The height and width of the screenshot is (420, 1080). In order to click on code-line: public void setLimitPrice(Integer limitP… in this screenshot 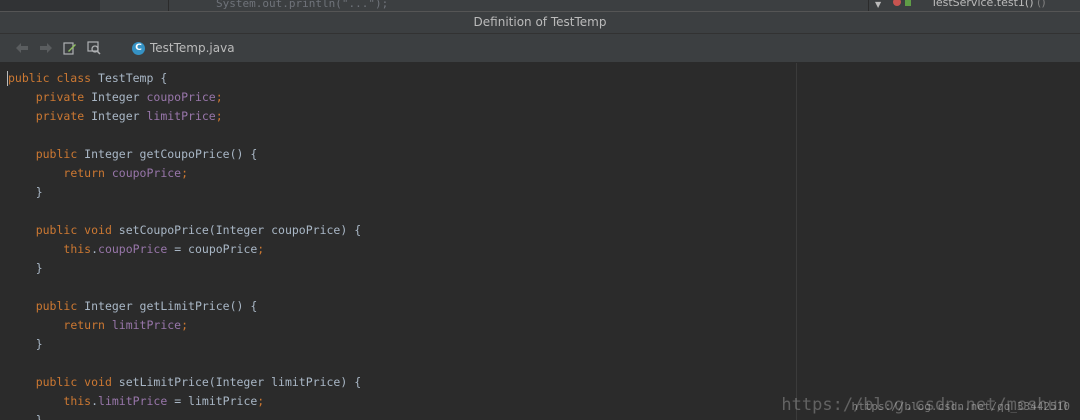, I will do `click(184, 382)`.